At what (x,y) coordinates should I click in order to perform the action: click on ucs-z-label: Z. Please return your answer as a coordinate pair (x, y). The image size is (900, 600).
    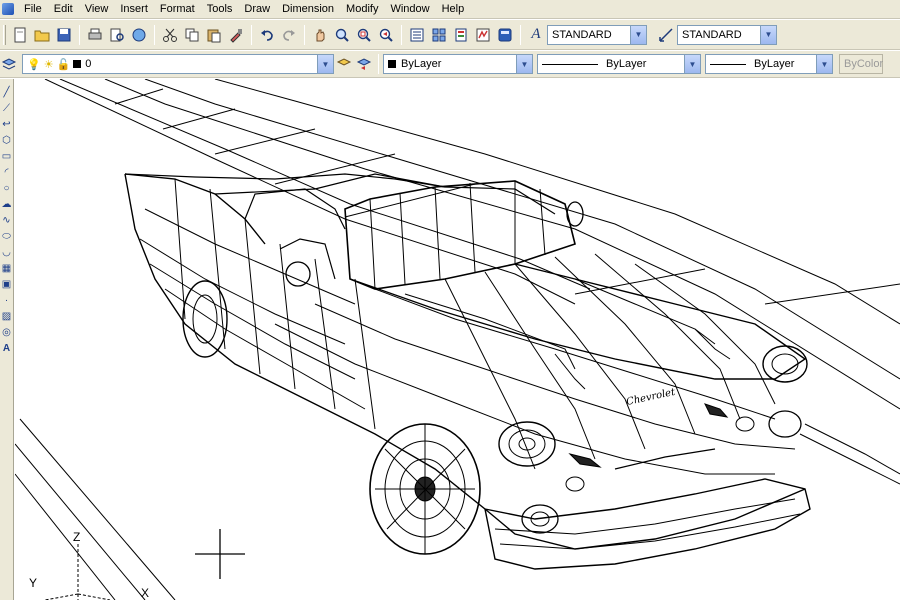
    Looking at the image, I should click on (76, 537).